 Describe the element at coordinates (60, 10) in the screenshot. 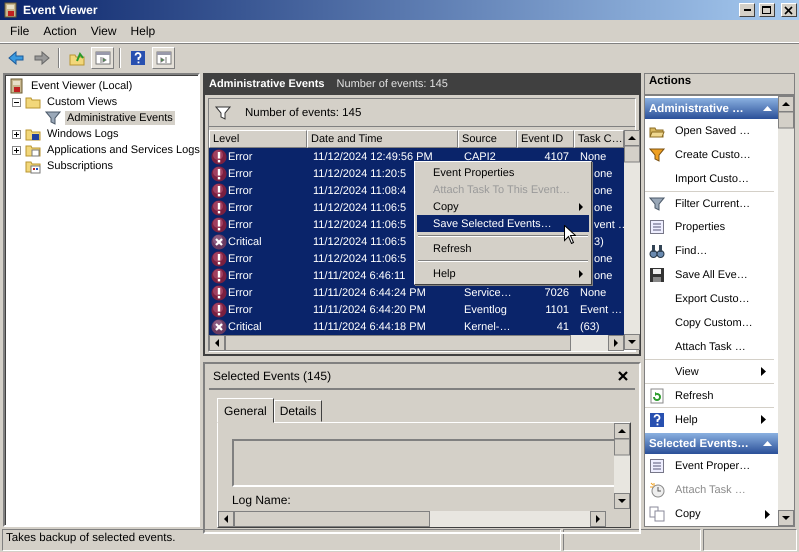

I see `window-title: Event Viewer` at that location.